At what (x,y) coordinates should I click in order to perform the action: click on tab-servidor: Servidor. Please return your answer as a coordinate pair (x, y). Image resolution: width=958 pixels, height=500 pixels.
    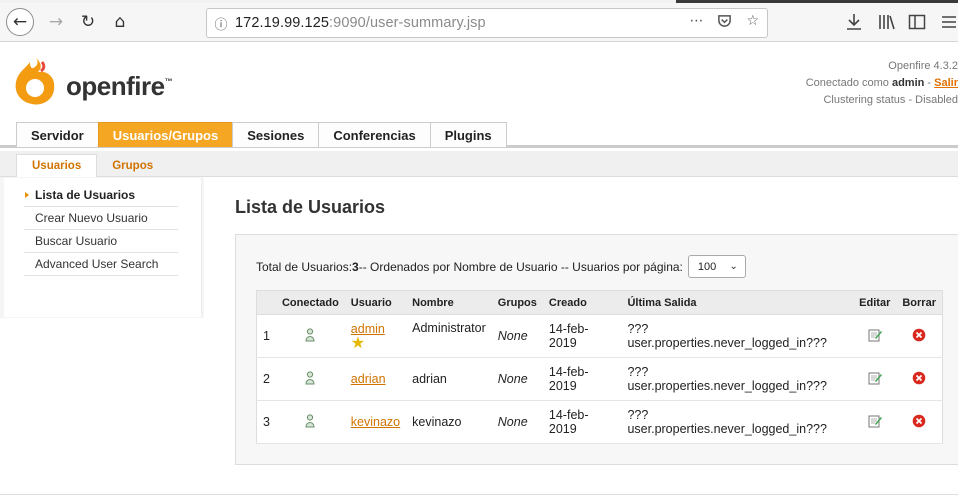
    Looking at the image, I should click on (57, 134).